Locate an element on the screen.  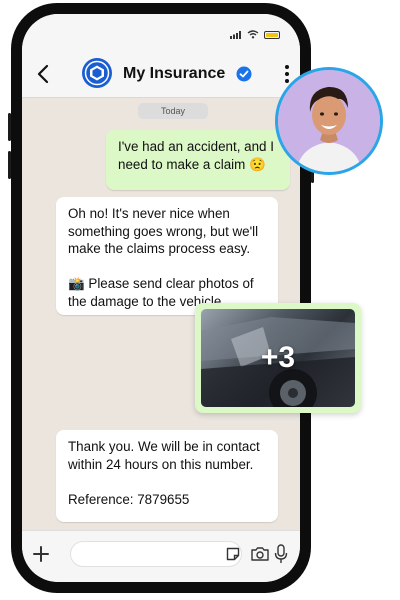
photo-message-outgoing: +3 is located at coordinates (278, 358).